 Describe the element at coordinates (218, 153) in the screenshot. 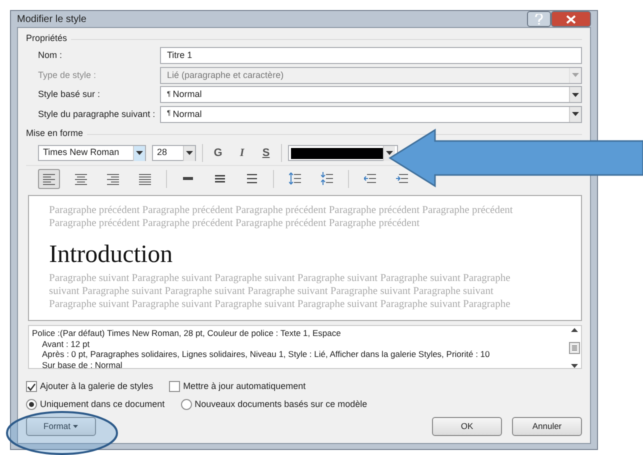

I see `bold-button: G` at that location.